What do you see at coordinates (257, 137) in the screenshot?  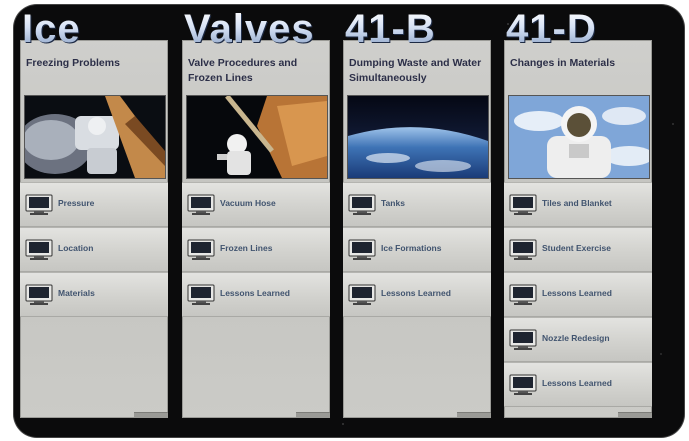 I see `astronaut-on-arm-photo` at bounding box center [257, 137].